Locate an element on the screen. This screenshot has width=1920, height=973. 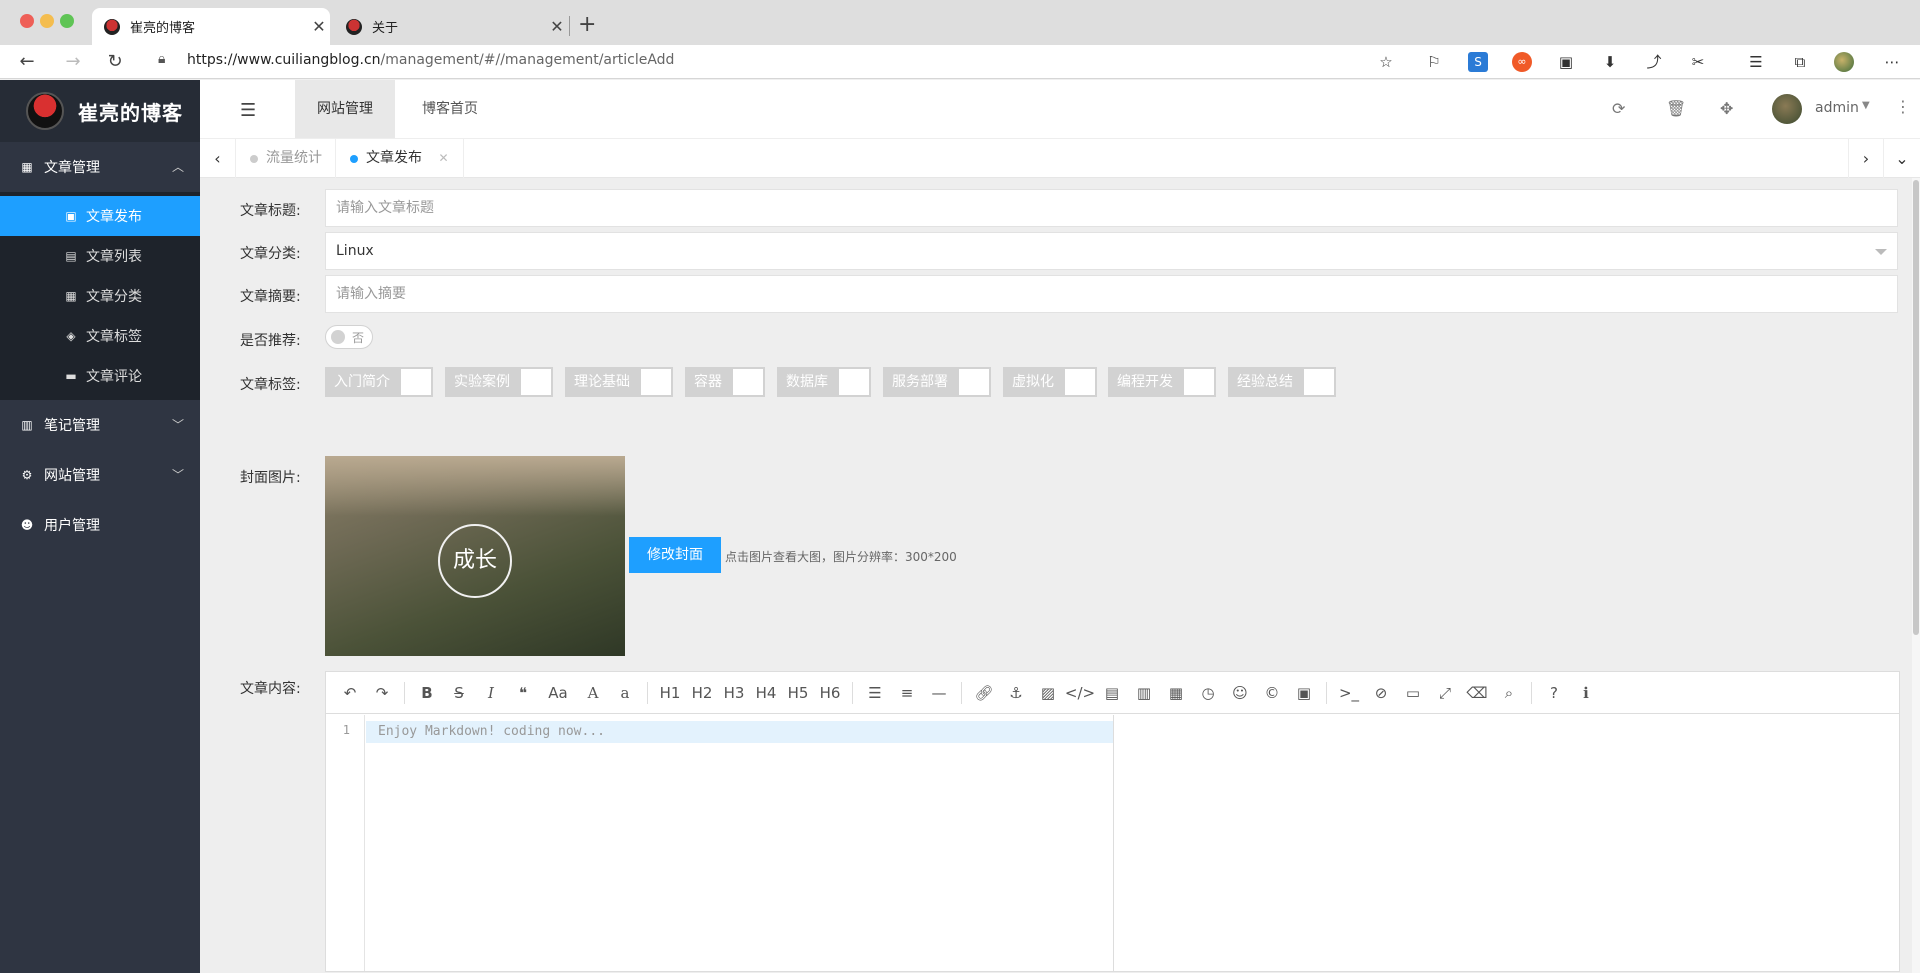
heading-4-button: H4 is located at coordinates (766, 693).